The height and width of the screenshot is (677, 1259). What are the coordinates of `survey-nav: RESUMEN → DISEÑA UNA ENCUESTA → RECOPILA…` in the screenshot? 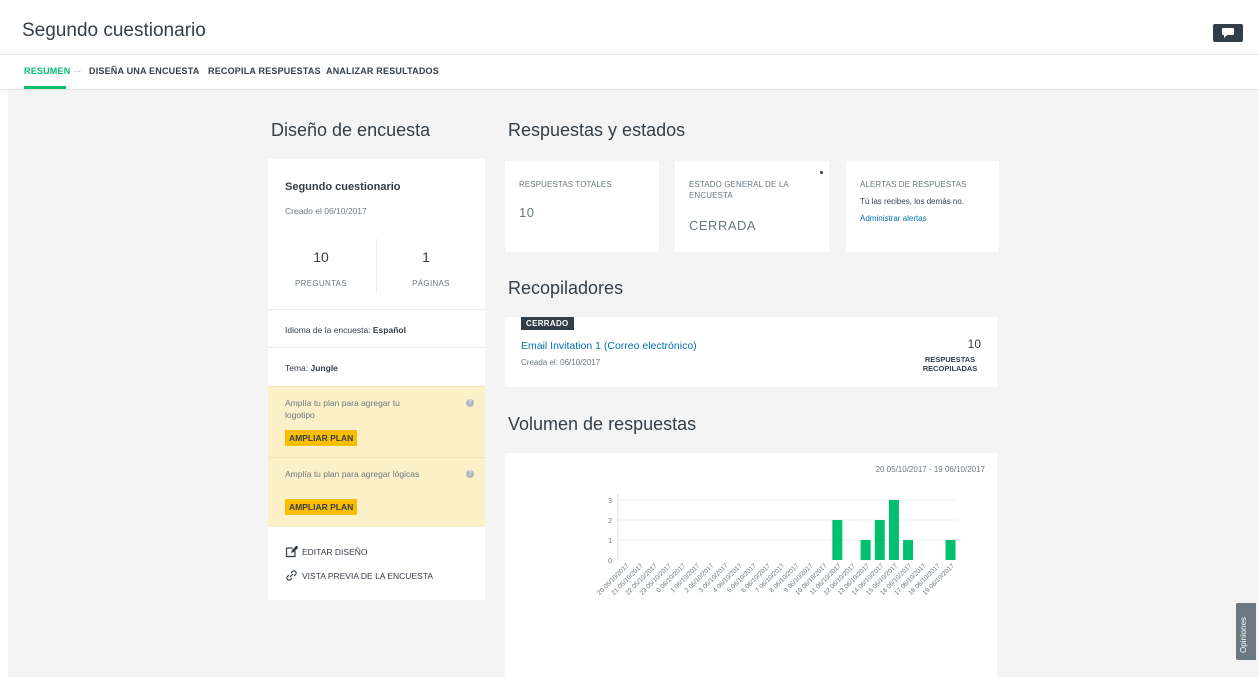 It's located at (629, 72).